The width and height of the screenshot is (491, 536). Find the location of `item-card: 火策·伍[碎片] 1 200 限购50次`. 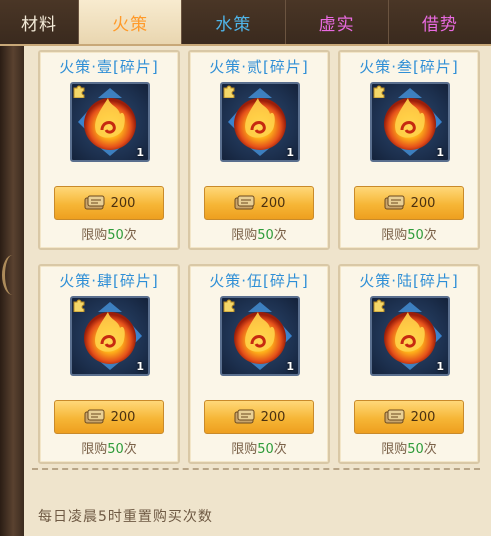

item-card: 火策·伍[碎片] 1 200 限购50次 is located at coordinates (259, 364).